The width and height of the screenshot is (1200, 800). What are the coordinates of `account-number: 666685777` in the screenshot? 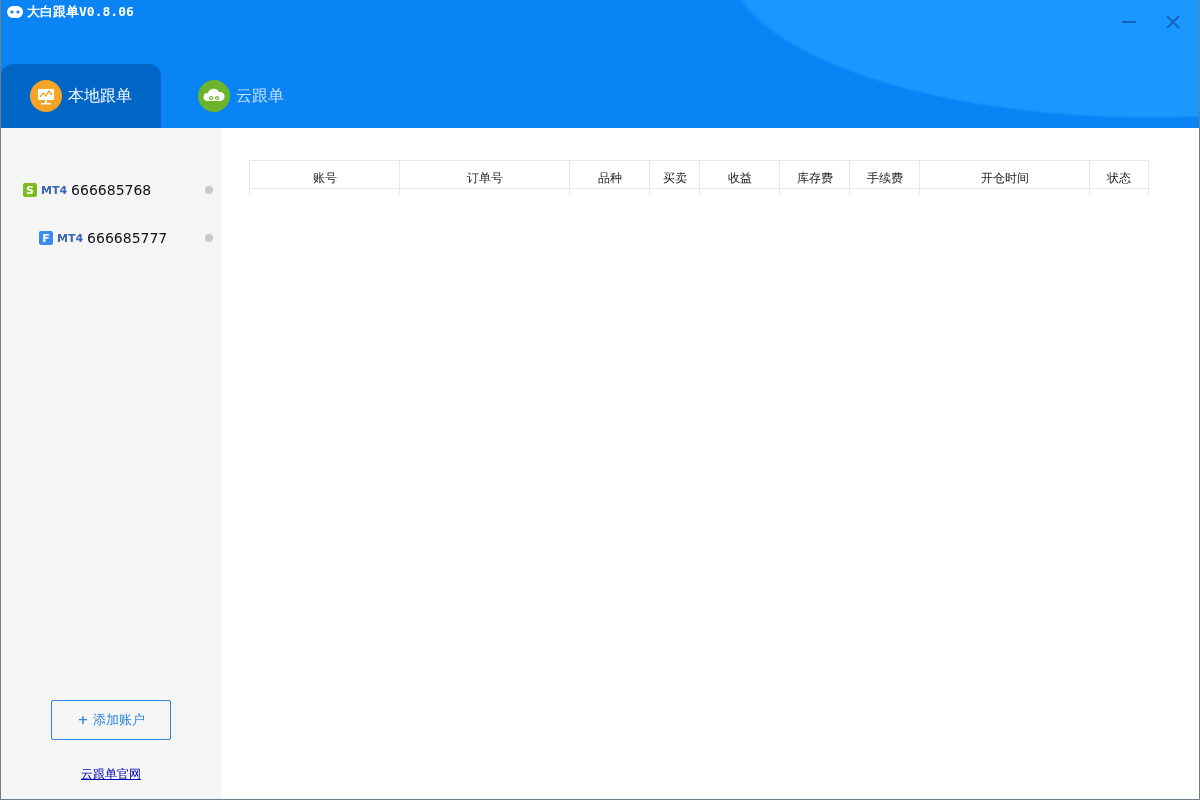 It's located at (127, 238).